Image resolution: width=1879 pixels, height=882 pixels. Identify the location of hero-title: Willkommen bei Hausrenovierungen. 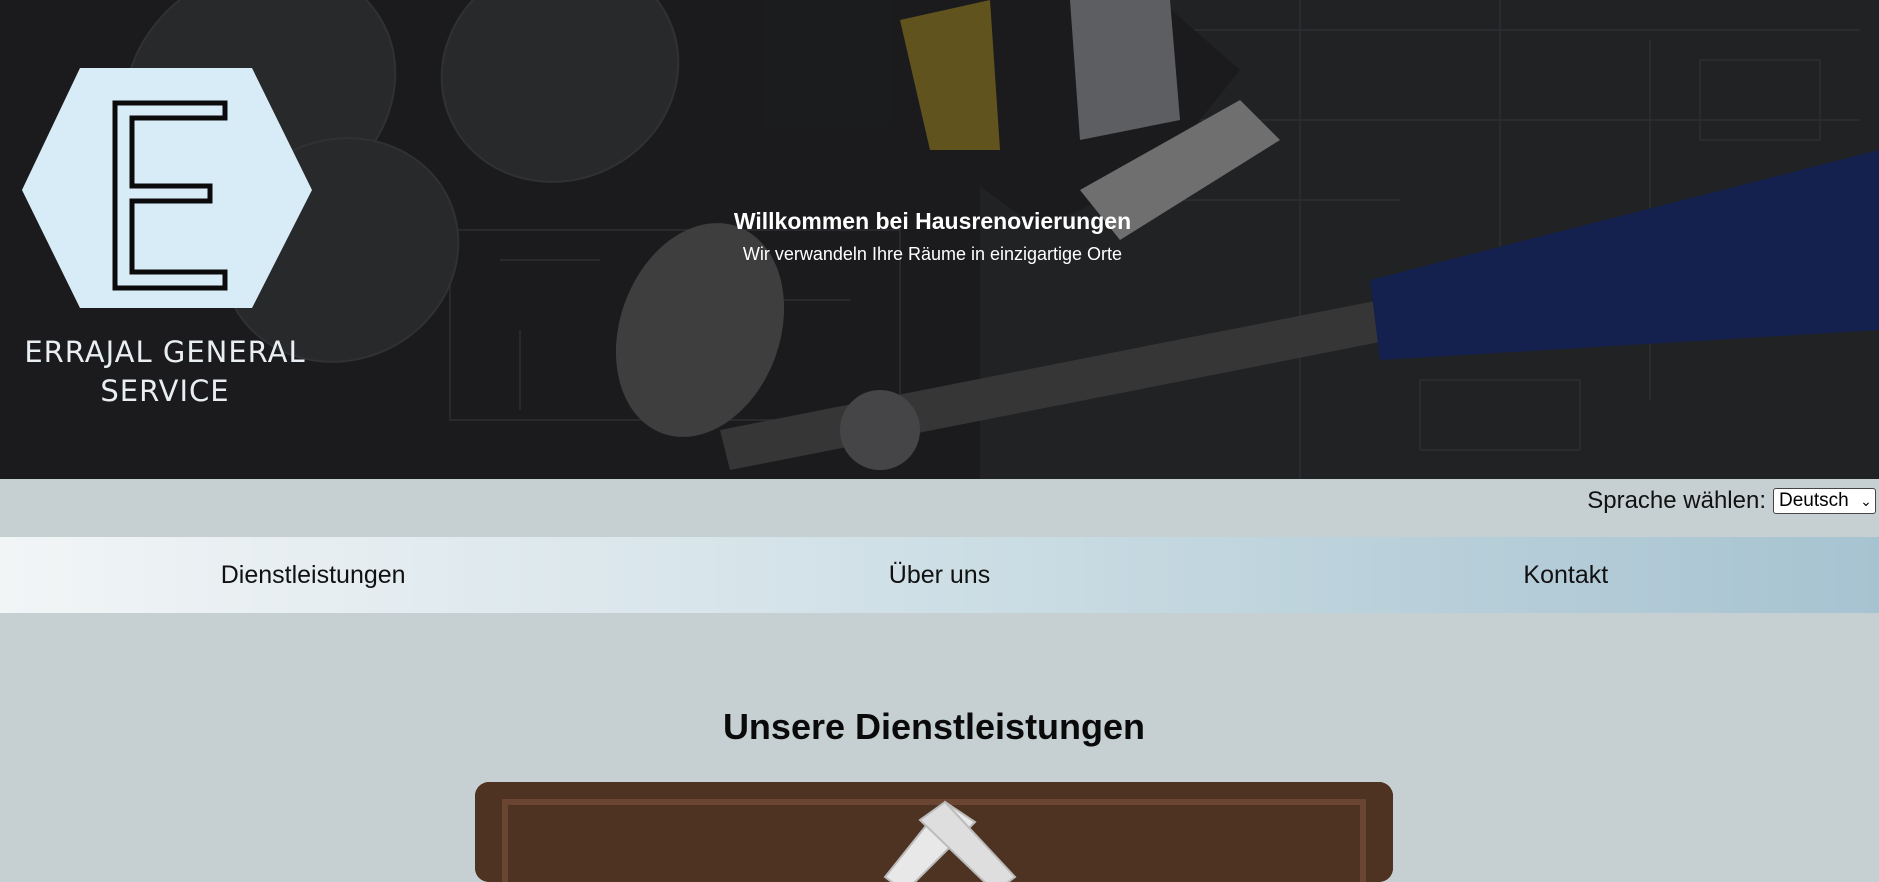
(932, 221).